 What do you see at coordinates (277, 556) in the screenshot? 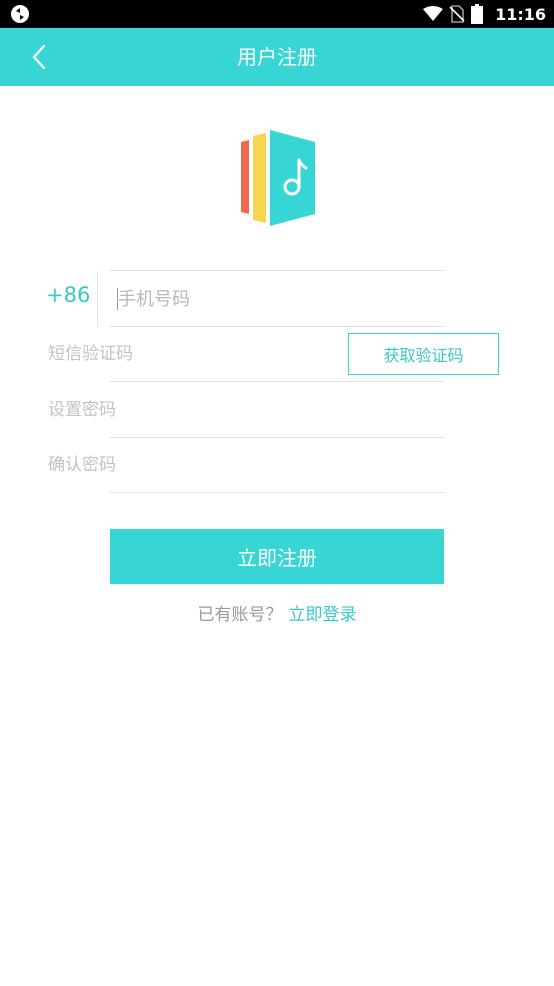
I see `register-button: 立即注册` at bounding box center [277, 556].